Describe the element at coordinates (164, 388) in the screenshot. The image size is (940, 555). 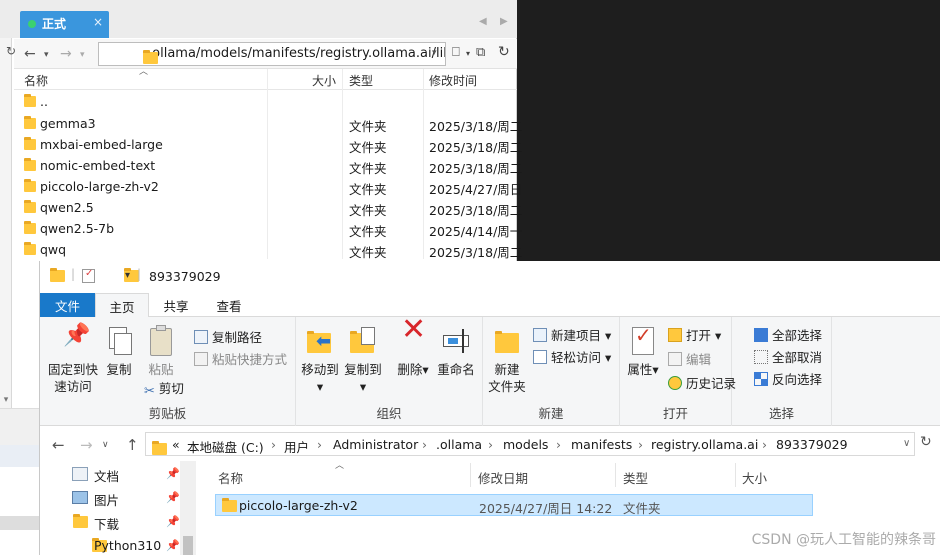
I see `cut-button: ✂ 剪切` at that location.